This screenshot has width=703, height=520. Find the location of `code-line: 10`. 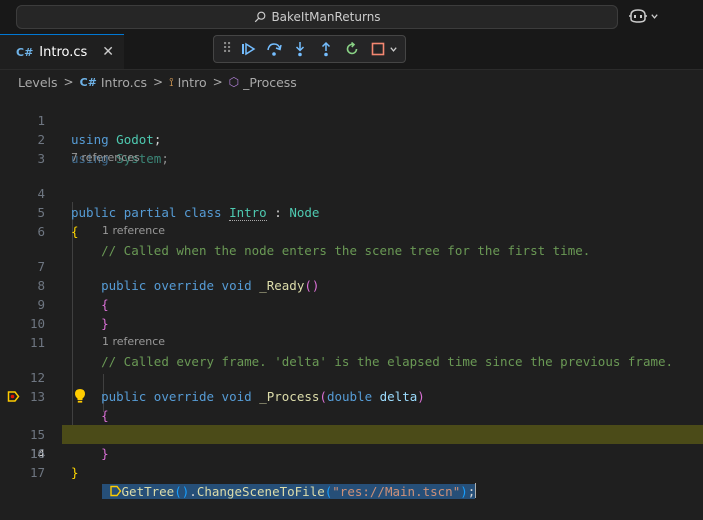

code-line: 10 is located at coordinates (37, 323).